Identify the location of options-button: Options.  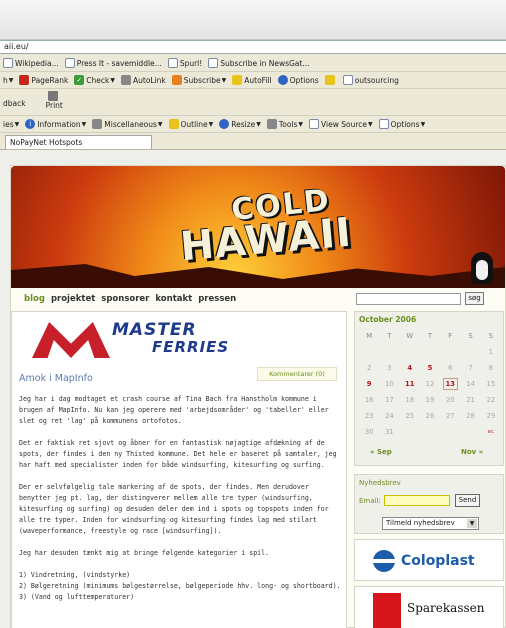
(298, 80).